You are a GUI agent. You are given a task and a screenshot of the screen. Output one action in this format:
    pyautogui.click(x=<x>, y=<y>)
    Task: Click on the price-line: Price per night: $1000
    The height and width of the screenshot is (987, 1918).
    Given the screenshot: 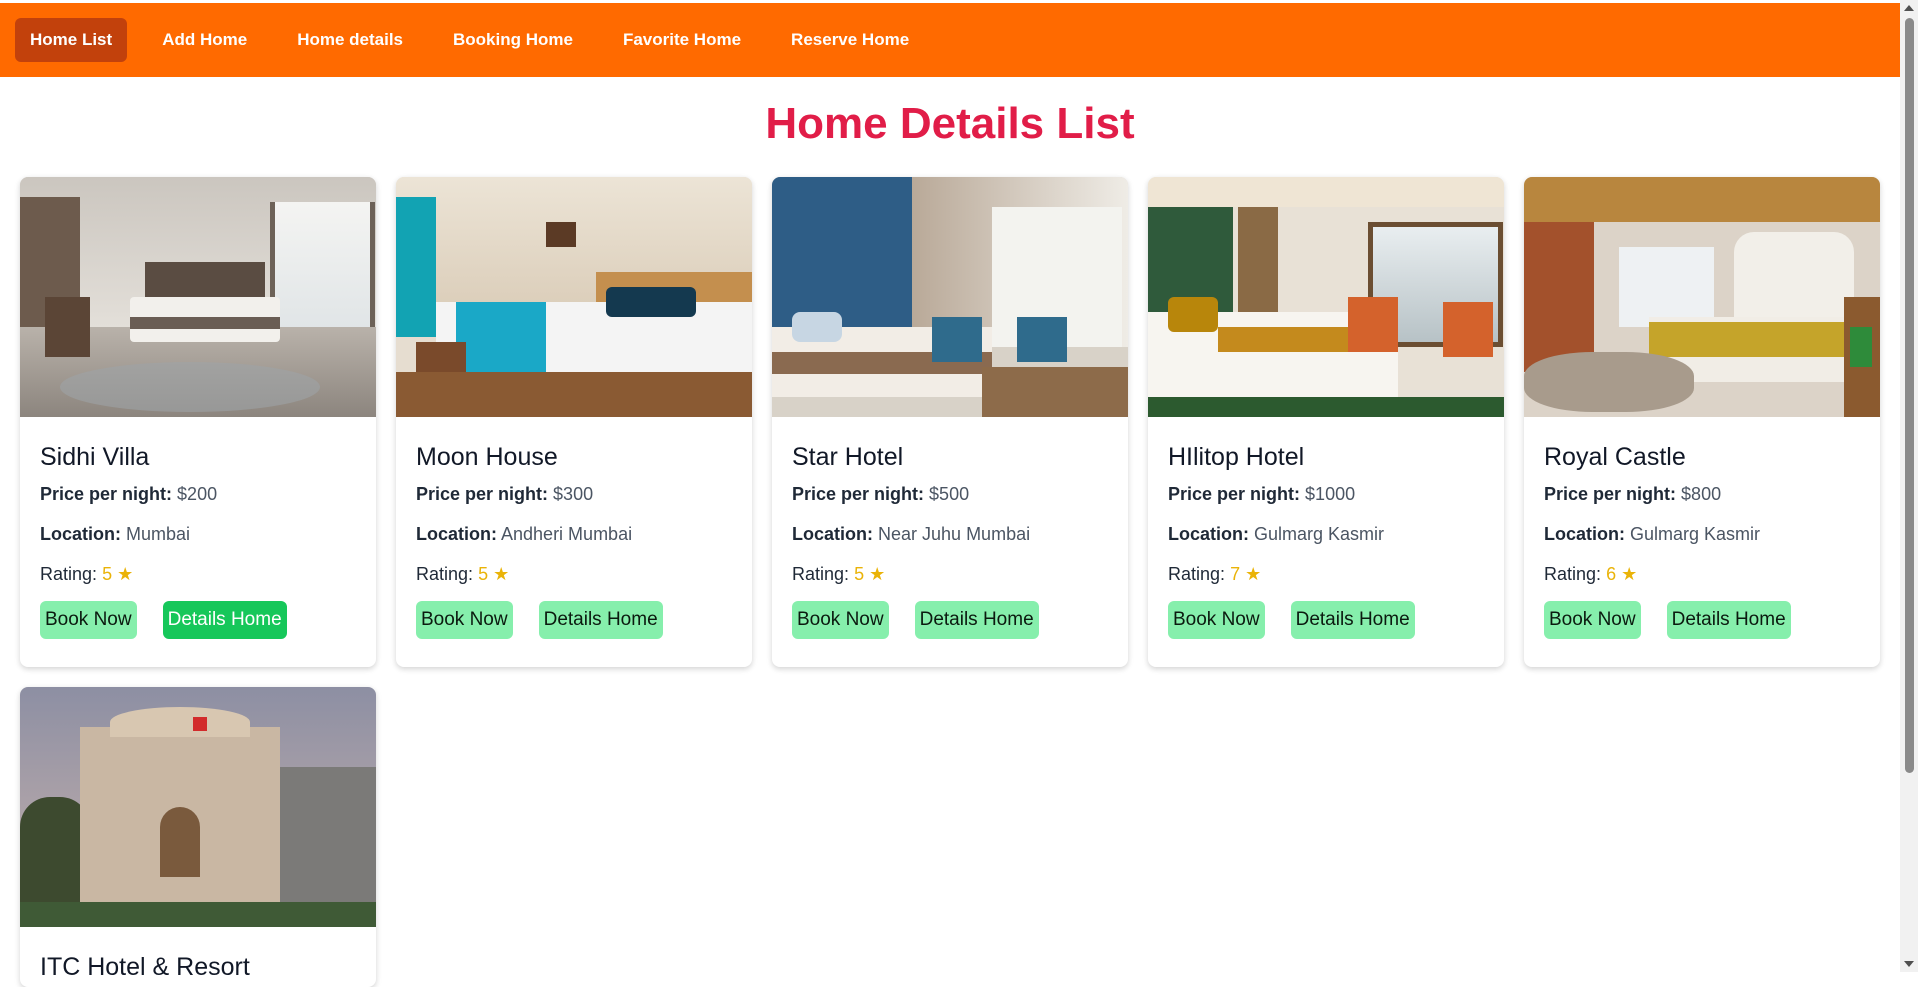 What is the action you would take?
    pyautogui.click(x=1326, y=494)
    